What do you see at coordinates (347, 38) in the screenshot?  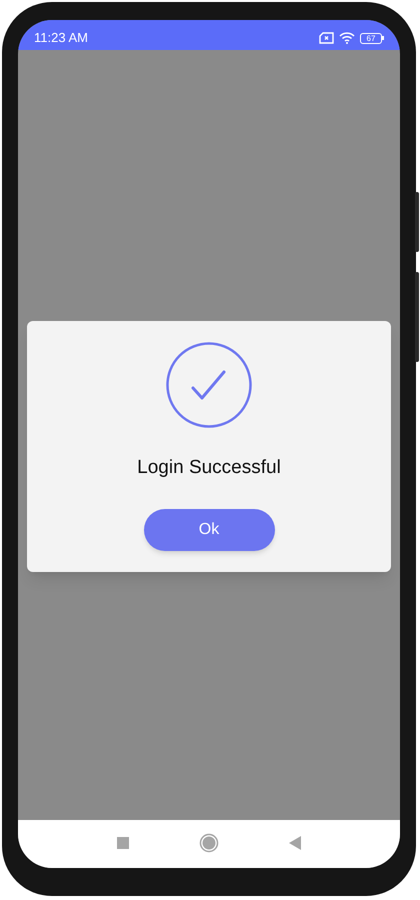 I see `wifi-icon` at bounding box center [347, 38].